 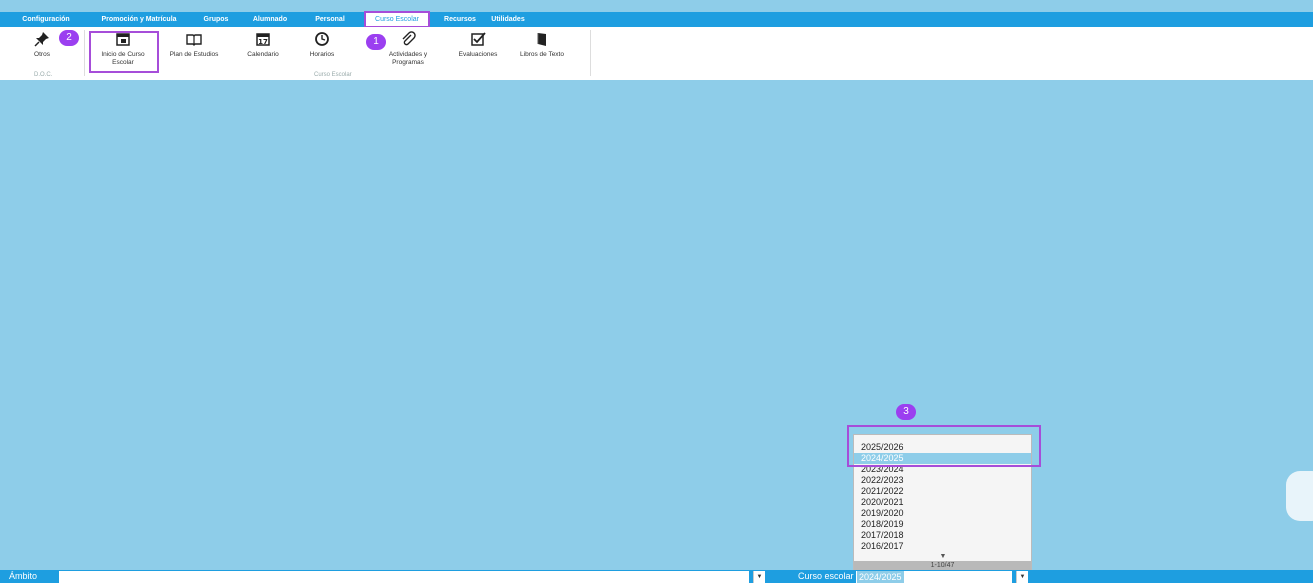 I want to click on ambito-chevron-down-icon: ▼, so click(x=759, y=577).